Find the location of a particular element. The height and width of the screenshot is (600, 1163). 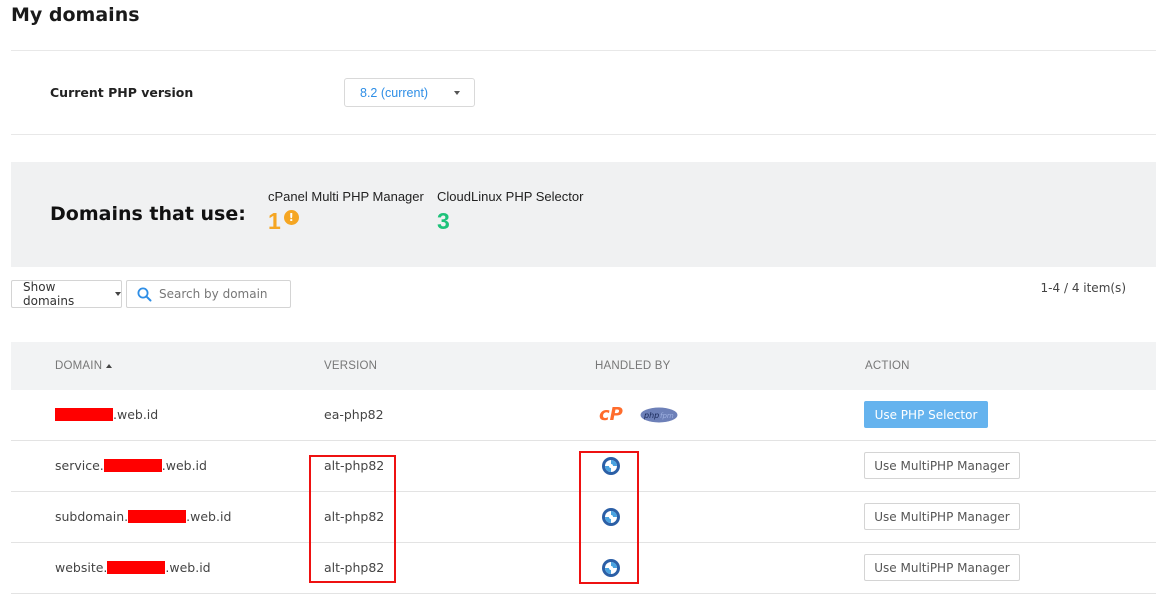

php-version-label: Current PHP version is located at coordinates (122, 92).